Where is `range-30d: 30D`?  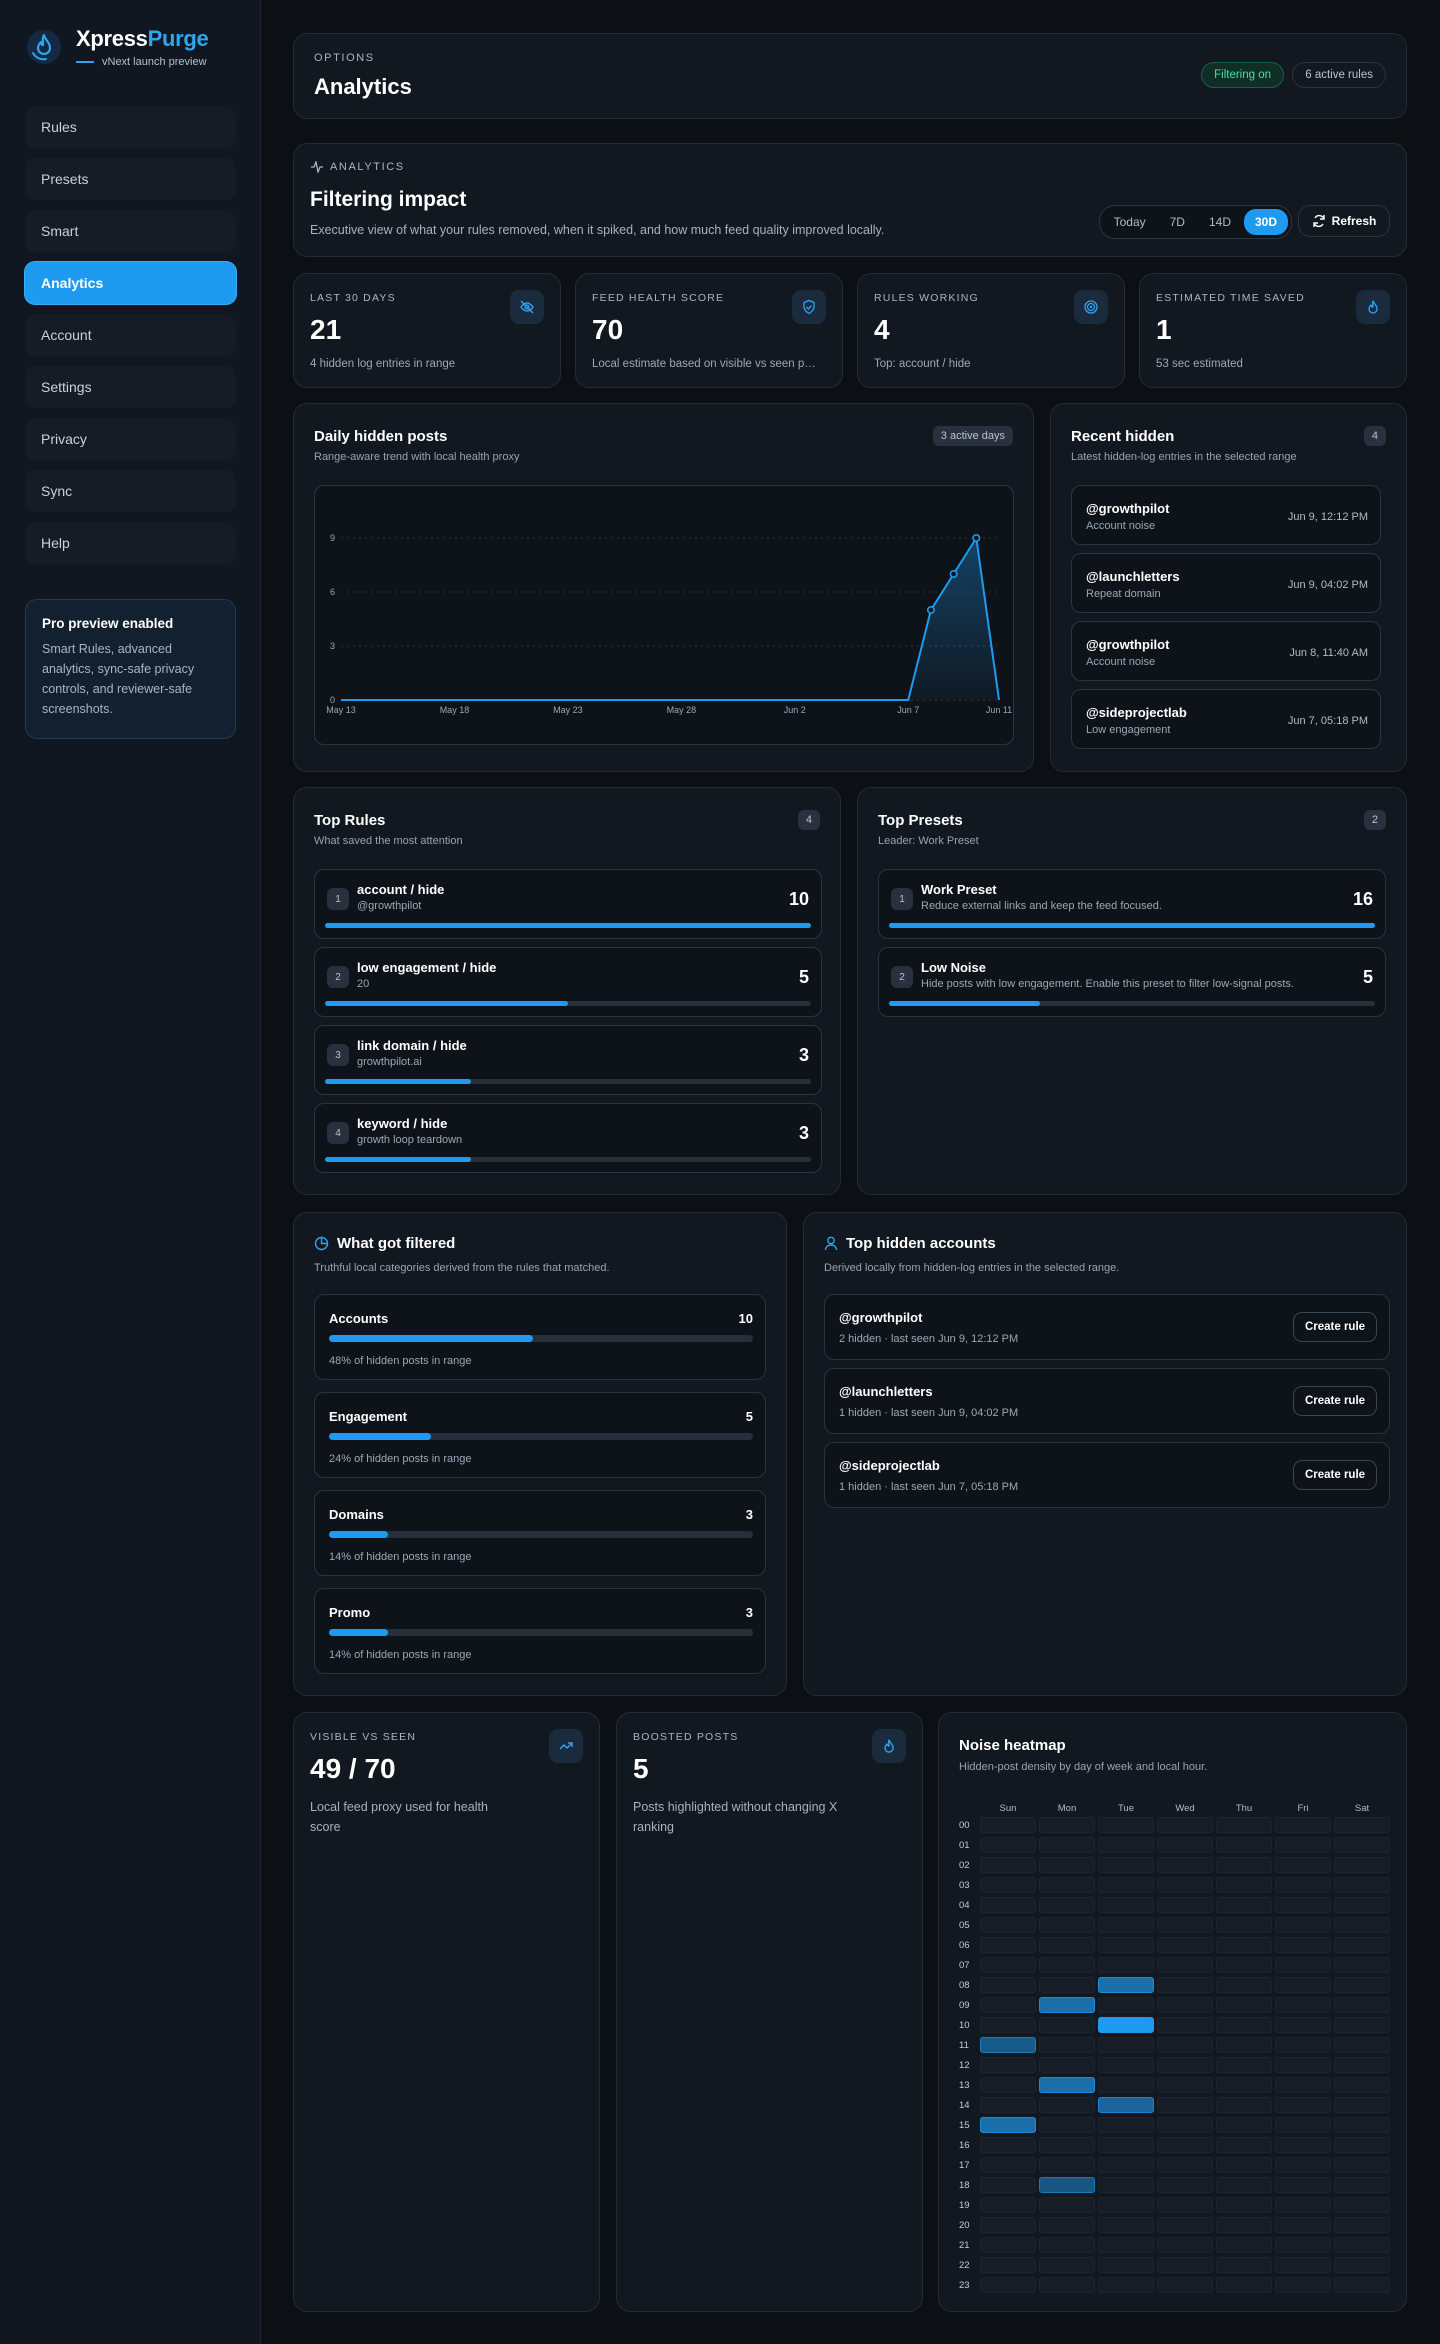 range-30d: 30D is located at coordinates (1265, 222).